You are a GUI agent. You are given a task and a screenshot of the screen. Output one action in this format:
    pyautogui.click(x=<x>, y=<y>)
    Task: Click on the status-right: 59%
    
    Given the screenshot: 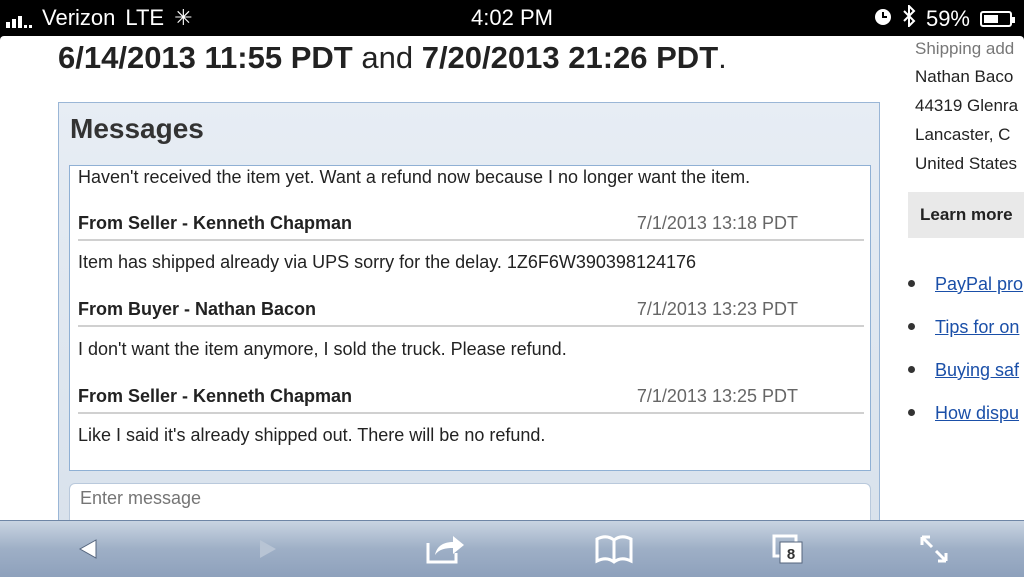 What is the action you would take?
    pyautogui.click(x=944, y=18)
    